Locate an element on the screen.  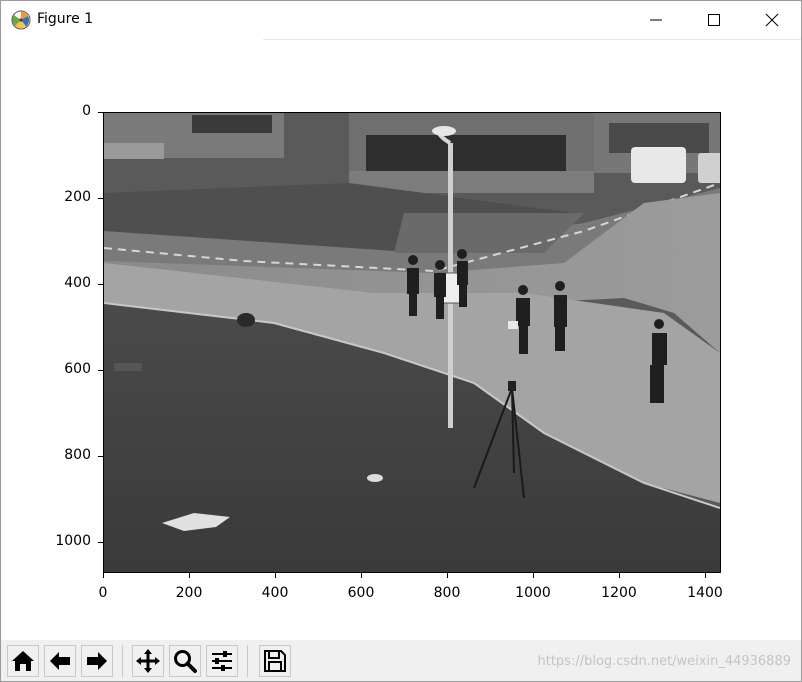
forward-icon is located at coordinates (97, 661).